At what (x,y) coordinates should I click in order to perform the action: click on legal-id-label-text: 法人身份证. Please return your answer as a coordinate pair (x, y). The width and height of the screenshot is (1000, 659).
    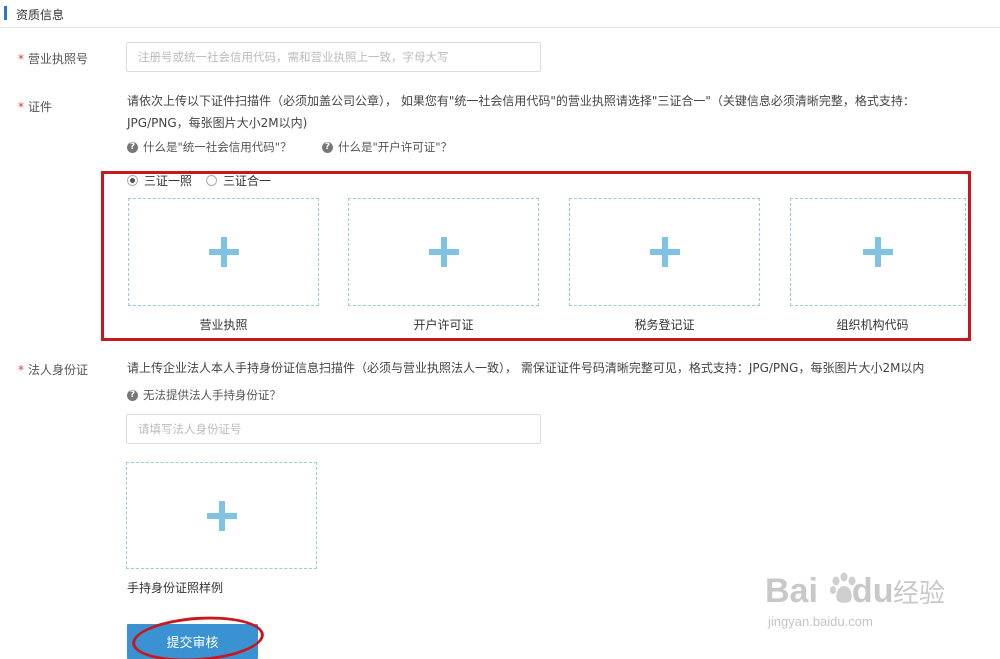
    Looking at the image, I should click on (58, 370).